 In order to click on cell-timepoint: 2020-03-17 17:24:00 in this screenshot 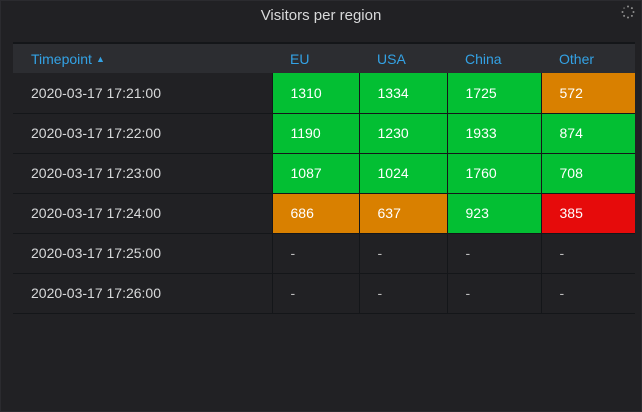, I will do `click(142, 213)`.